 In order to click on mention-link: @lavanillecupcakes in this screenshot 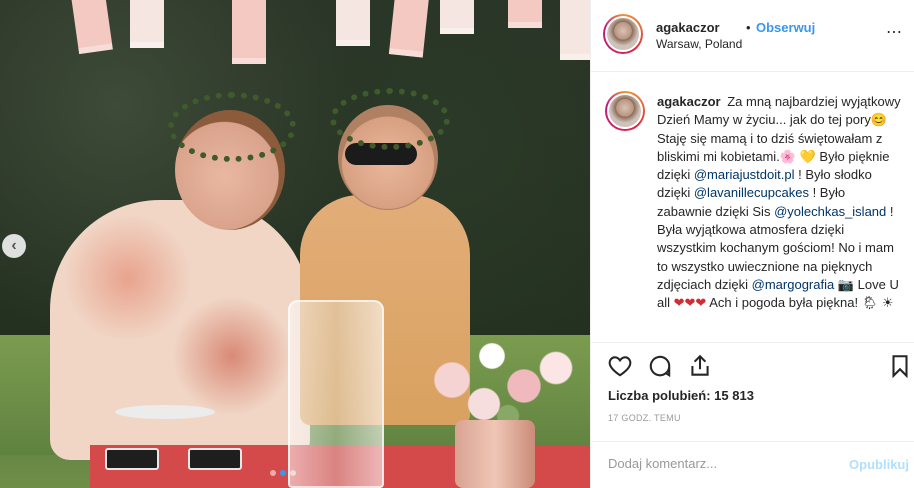, I will do `click(751, 192)`.